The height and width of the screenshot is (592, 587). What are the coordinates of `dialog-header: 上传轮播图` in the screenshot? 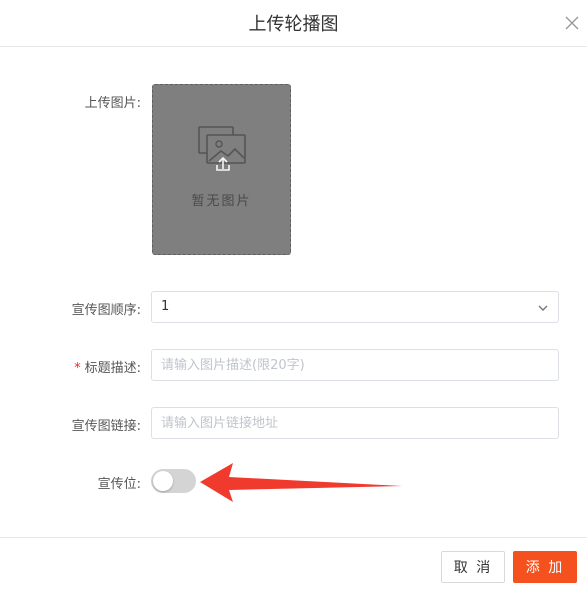 It's located at (293, 23).